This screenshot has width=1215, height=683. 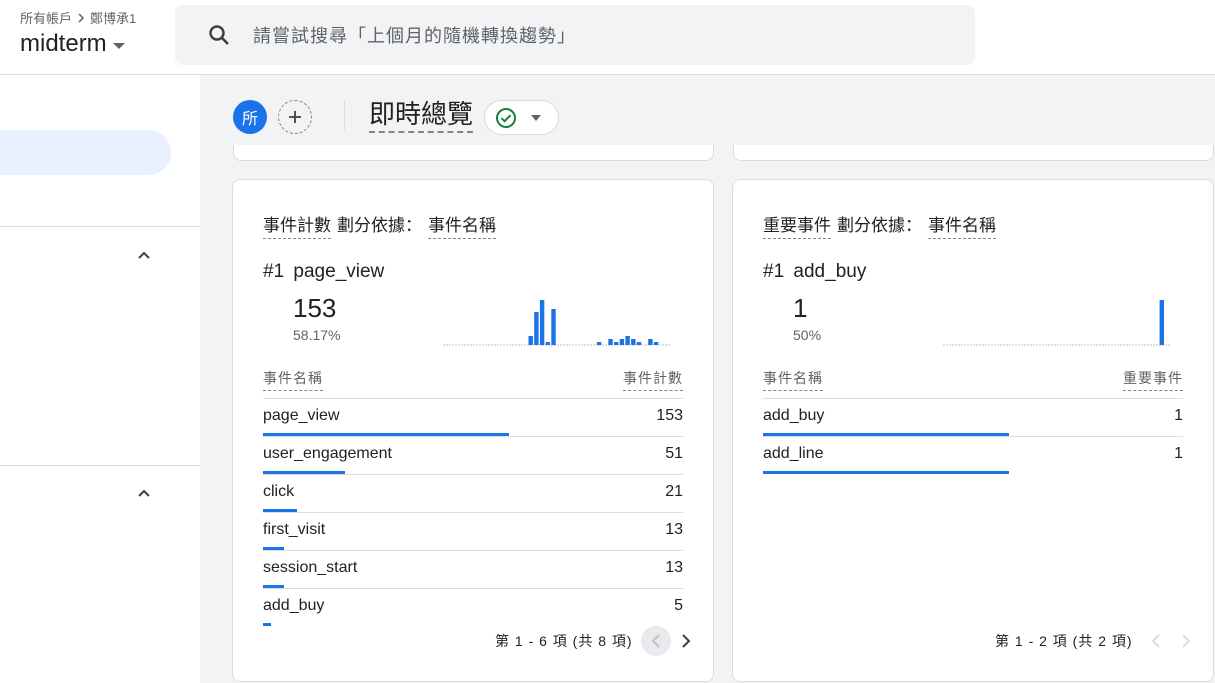 I want to click on plus-icon, so click(x=295, y=117).